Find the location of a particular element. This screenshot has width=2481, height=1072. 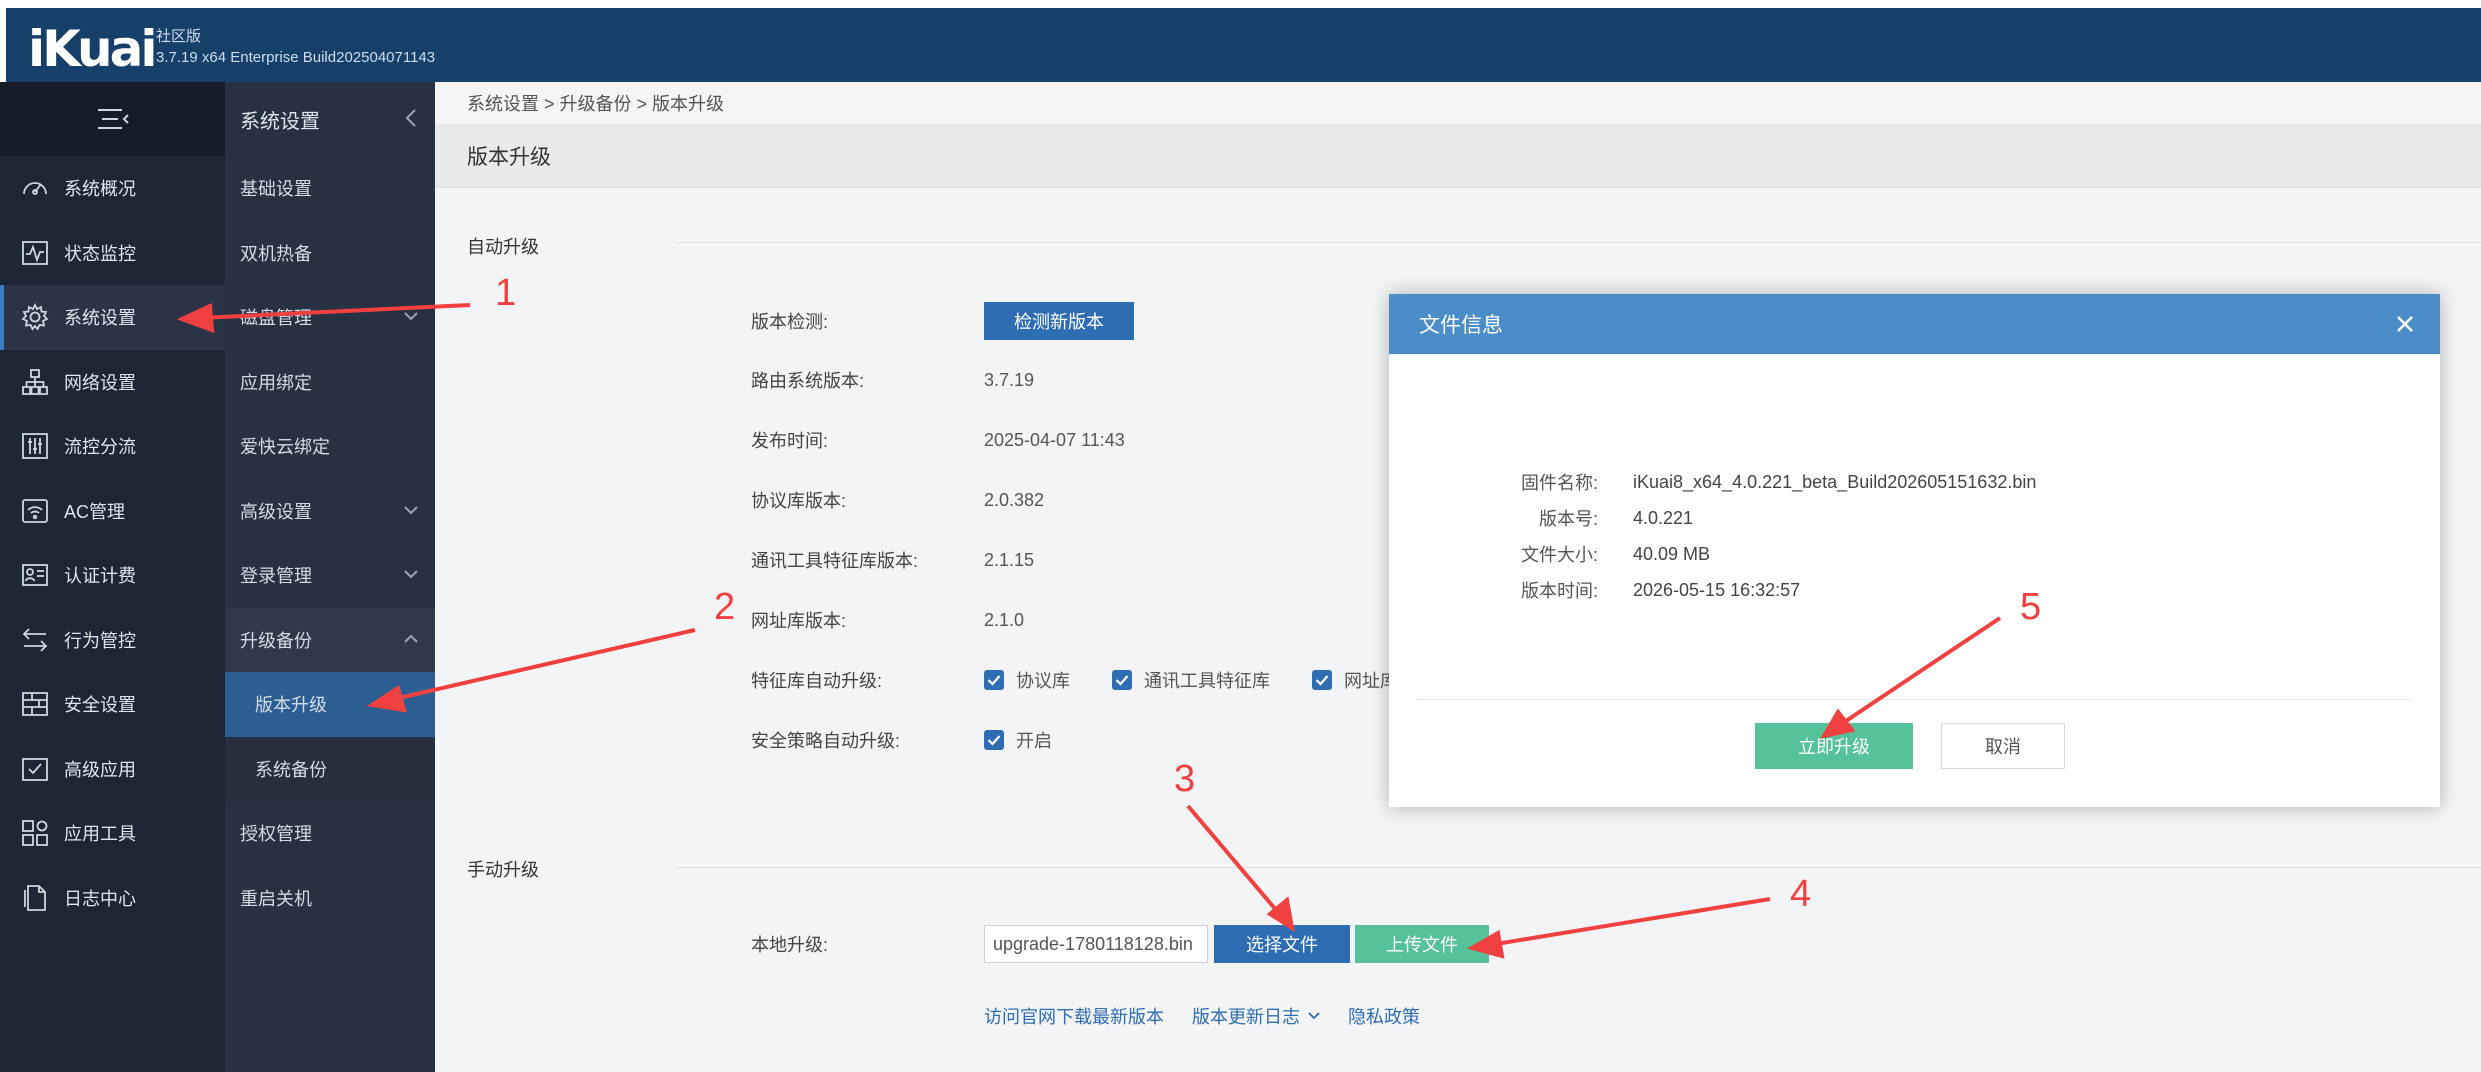

id-card-icon is located at coordinates (42, 575).